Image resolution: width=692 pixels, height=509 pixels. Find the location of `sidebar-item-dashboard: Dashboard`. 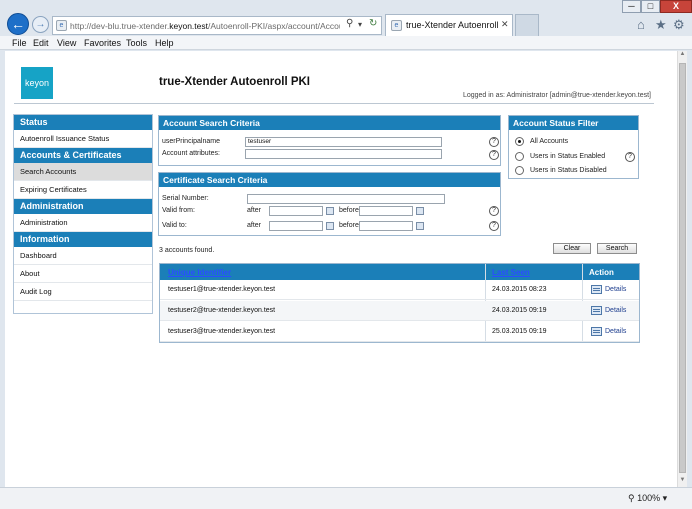

sidebar-item-dashboard: Dashboard is located at coordinates (83, 256).